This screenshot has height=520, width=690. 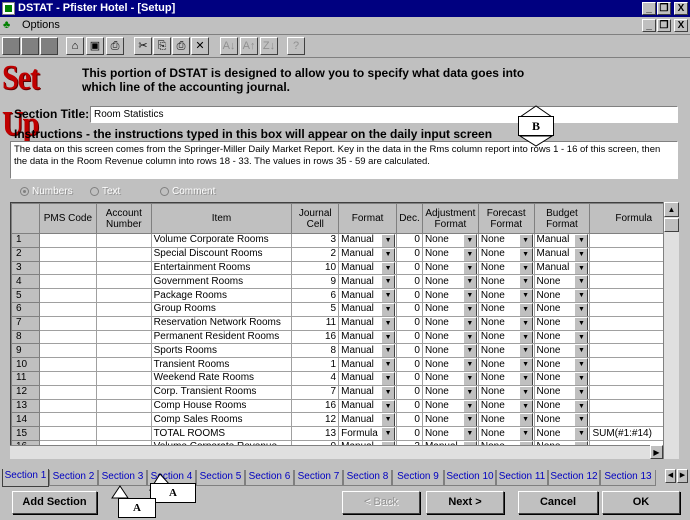 What do you see at coordinates (315, 392) in the screenshot?
I see `journal-cell: 7` at bounding box center [315, 392].